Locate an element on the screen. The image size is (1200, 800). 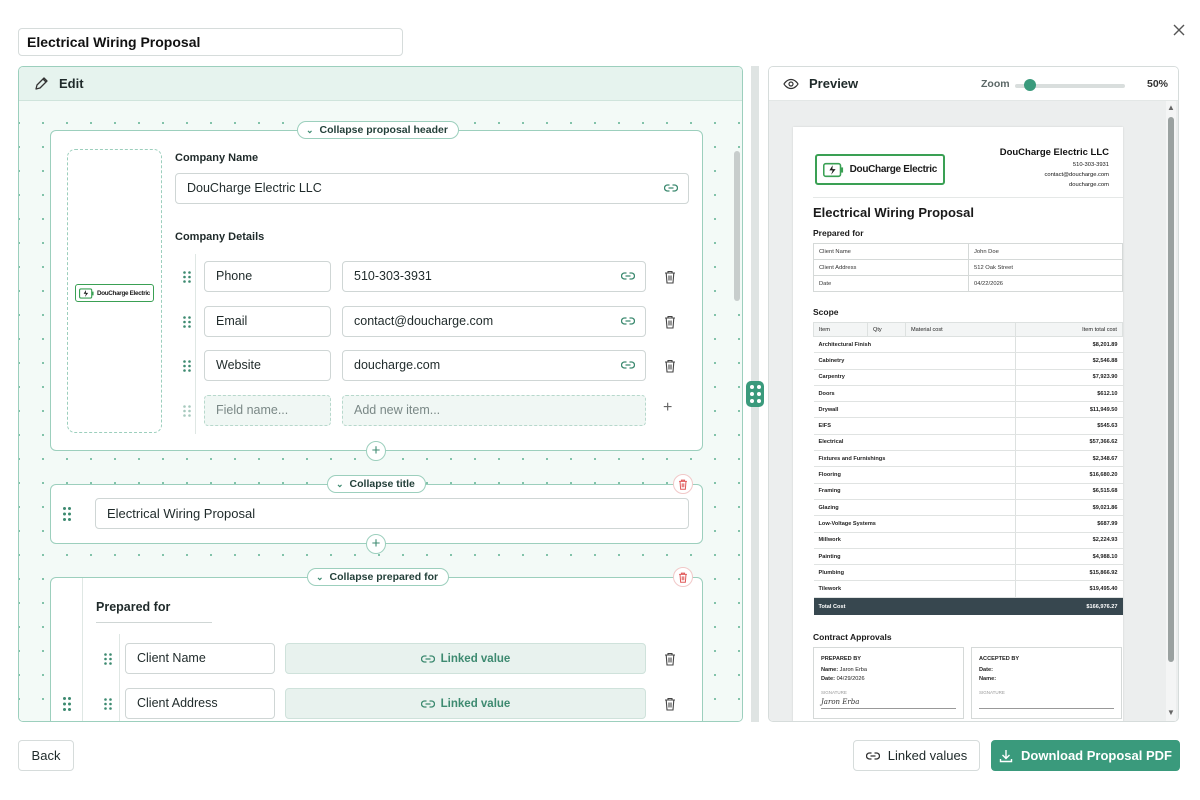
sheet-prepared-heading: Prepared for is located at coordinates (838, 233).